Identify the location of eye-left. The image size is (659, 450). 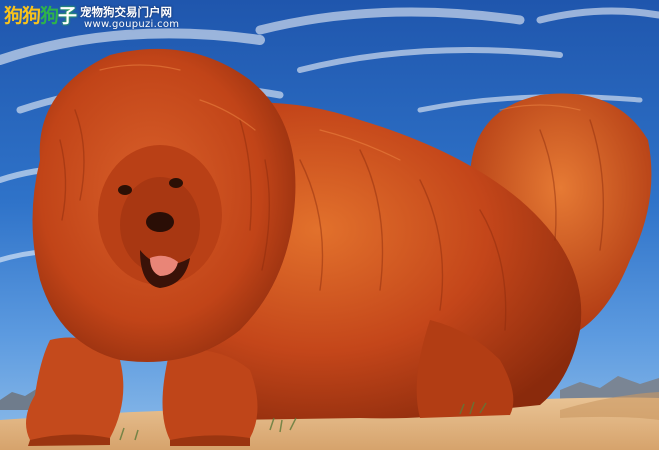
(125, 190).